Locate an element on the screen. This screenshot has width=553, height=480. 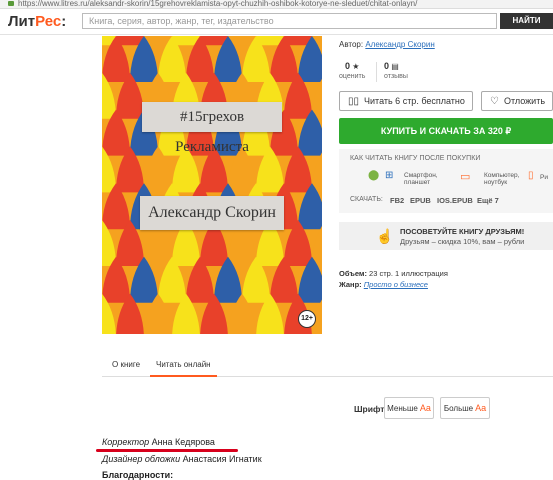
volume-line: Объем: 23 стр. 1 иллюстрация is located at coordinates (393, 273).